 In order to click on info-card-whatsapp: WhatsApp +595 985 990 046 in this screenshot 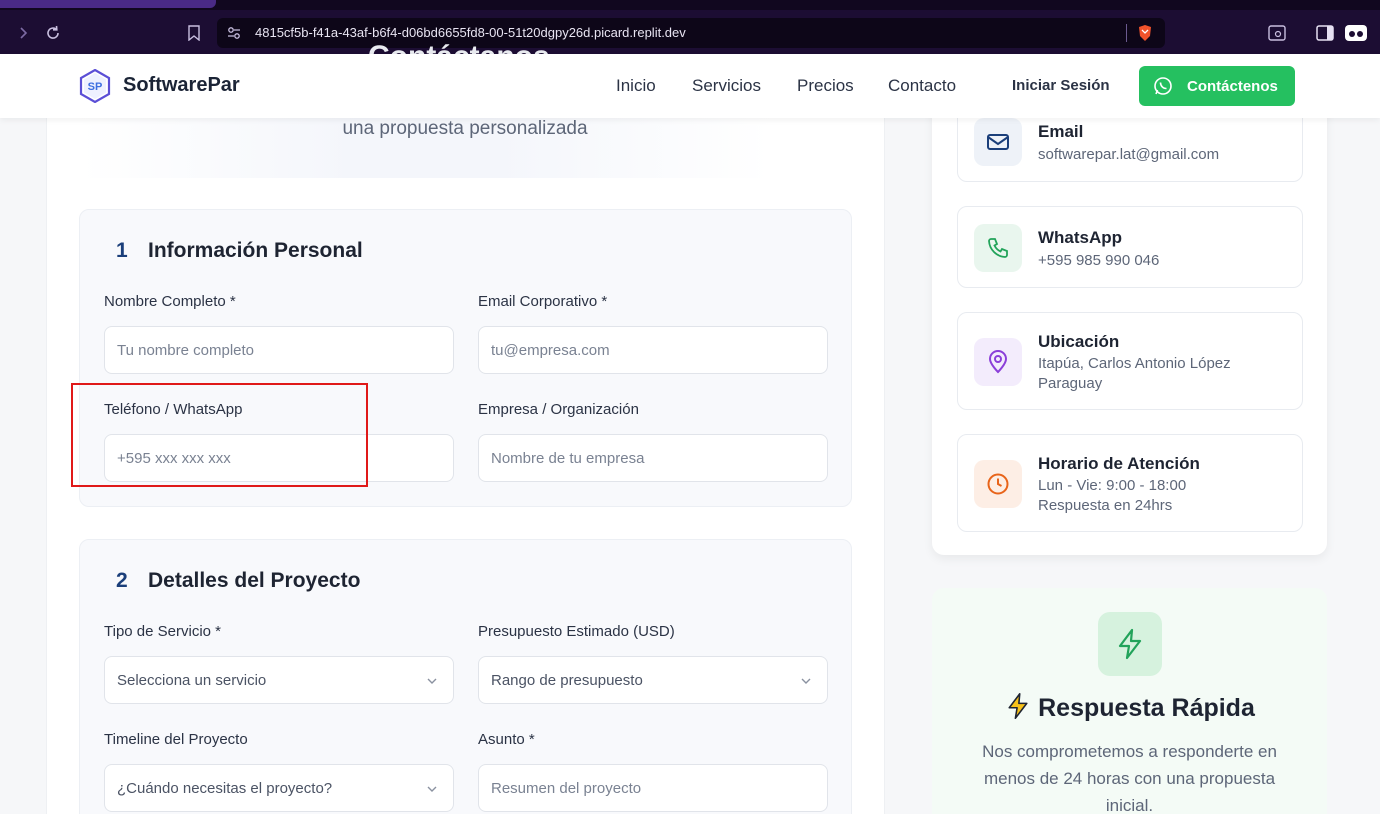, I will do `click(1130, 247)`.